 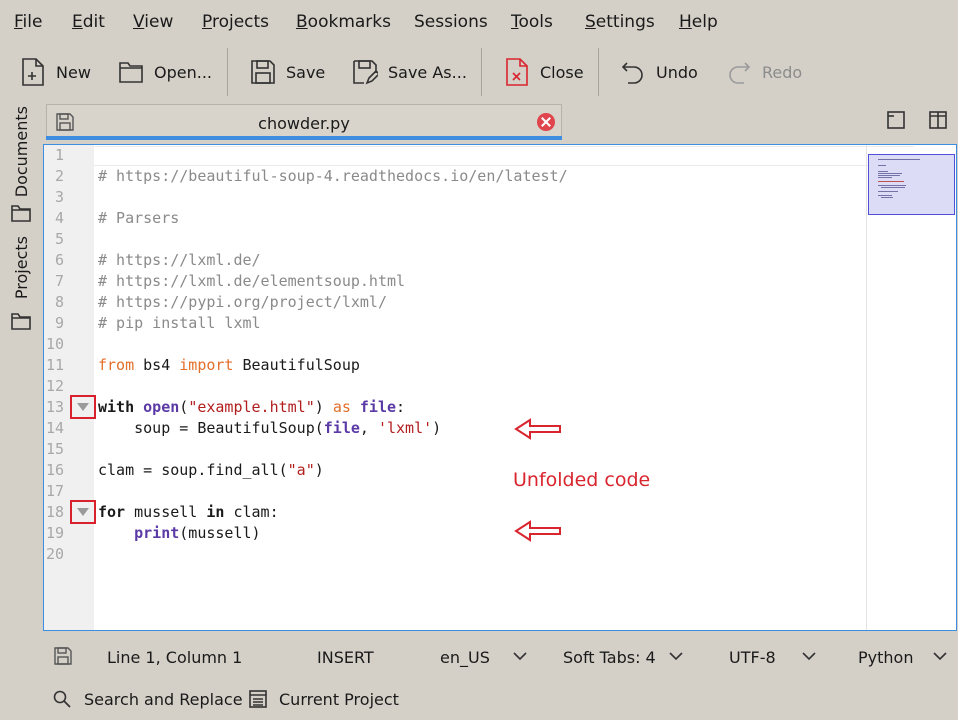 I want to click on line-number: 3, so click(x=59, y=197).